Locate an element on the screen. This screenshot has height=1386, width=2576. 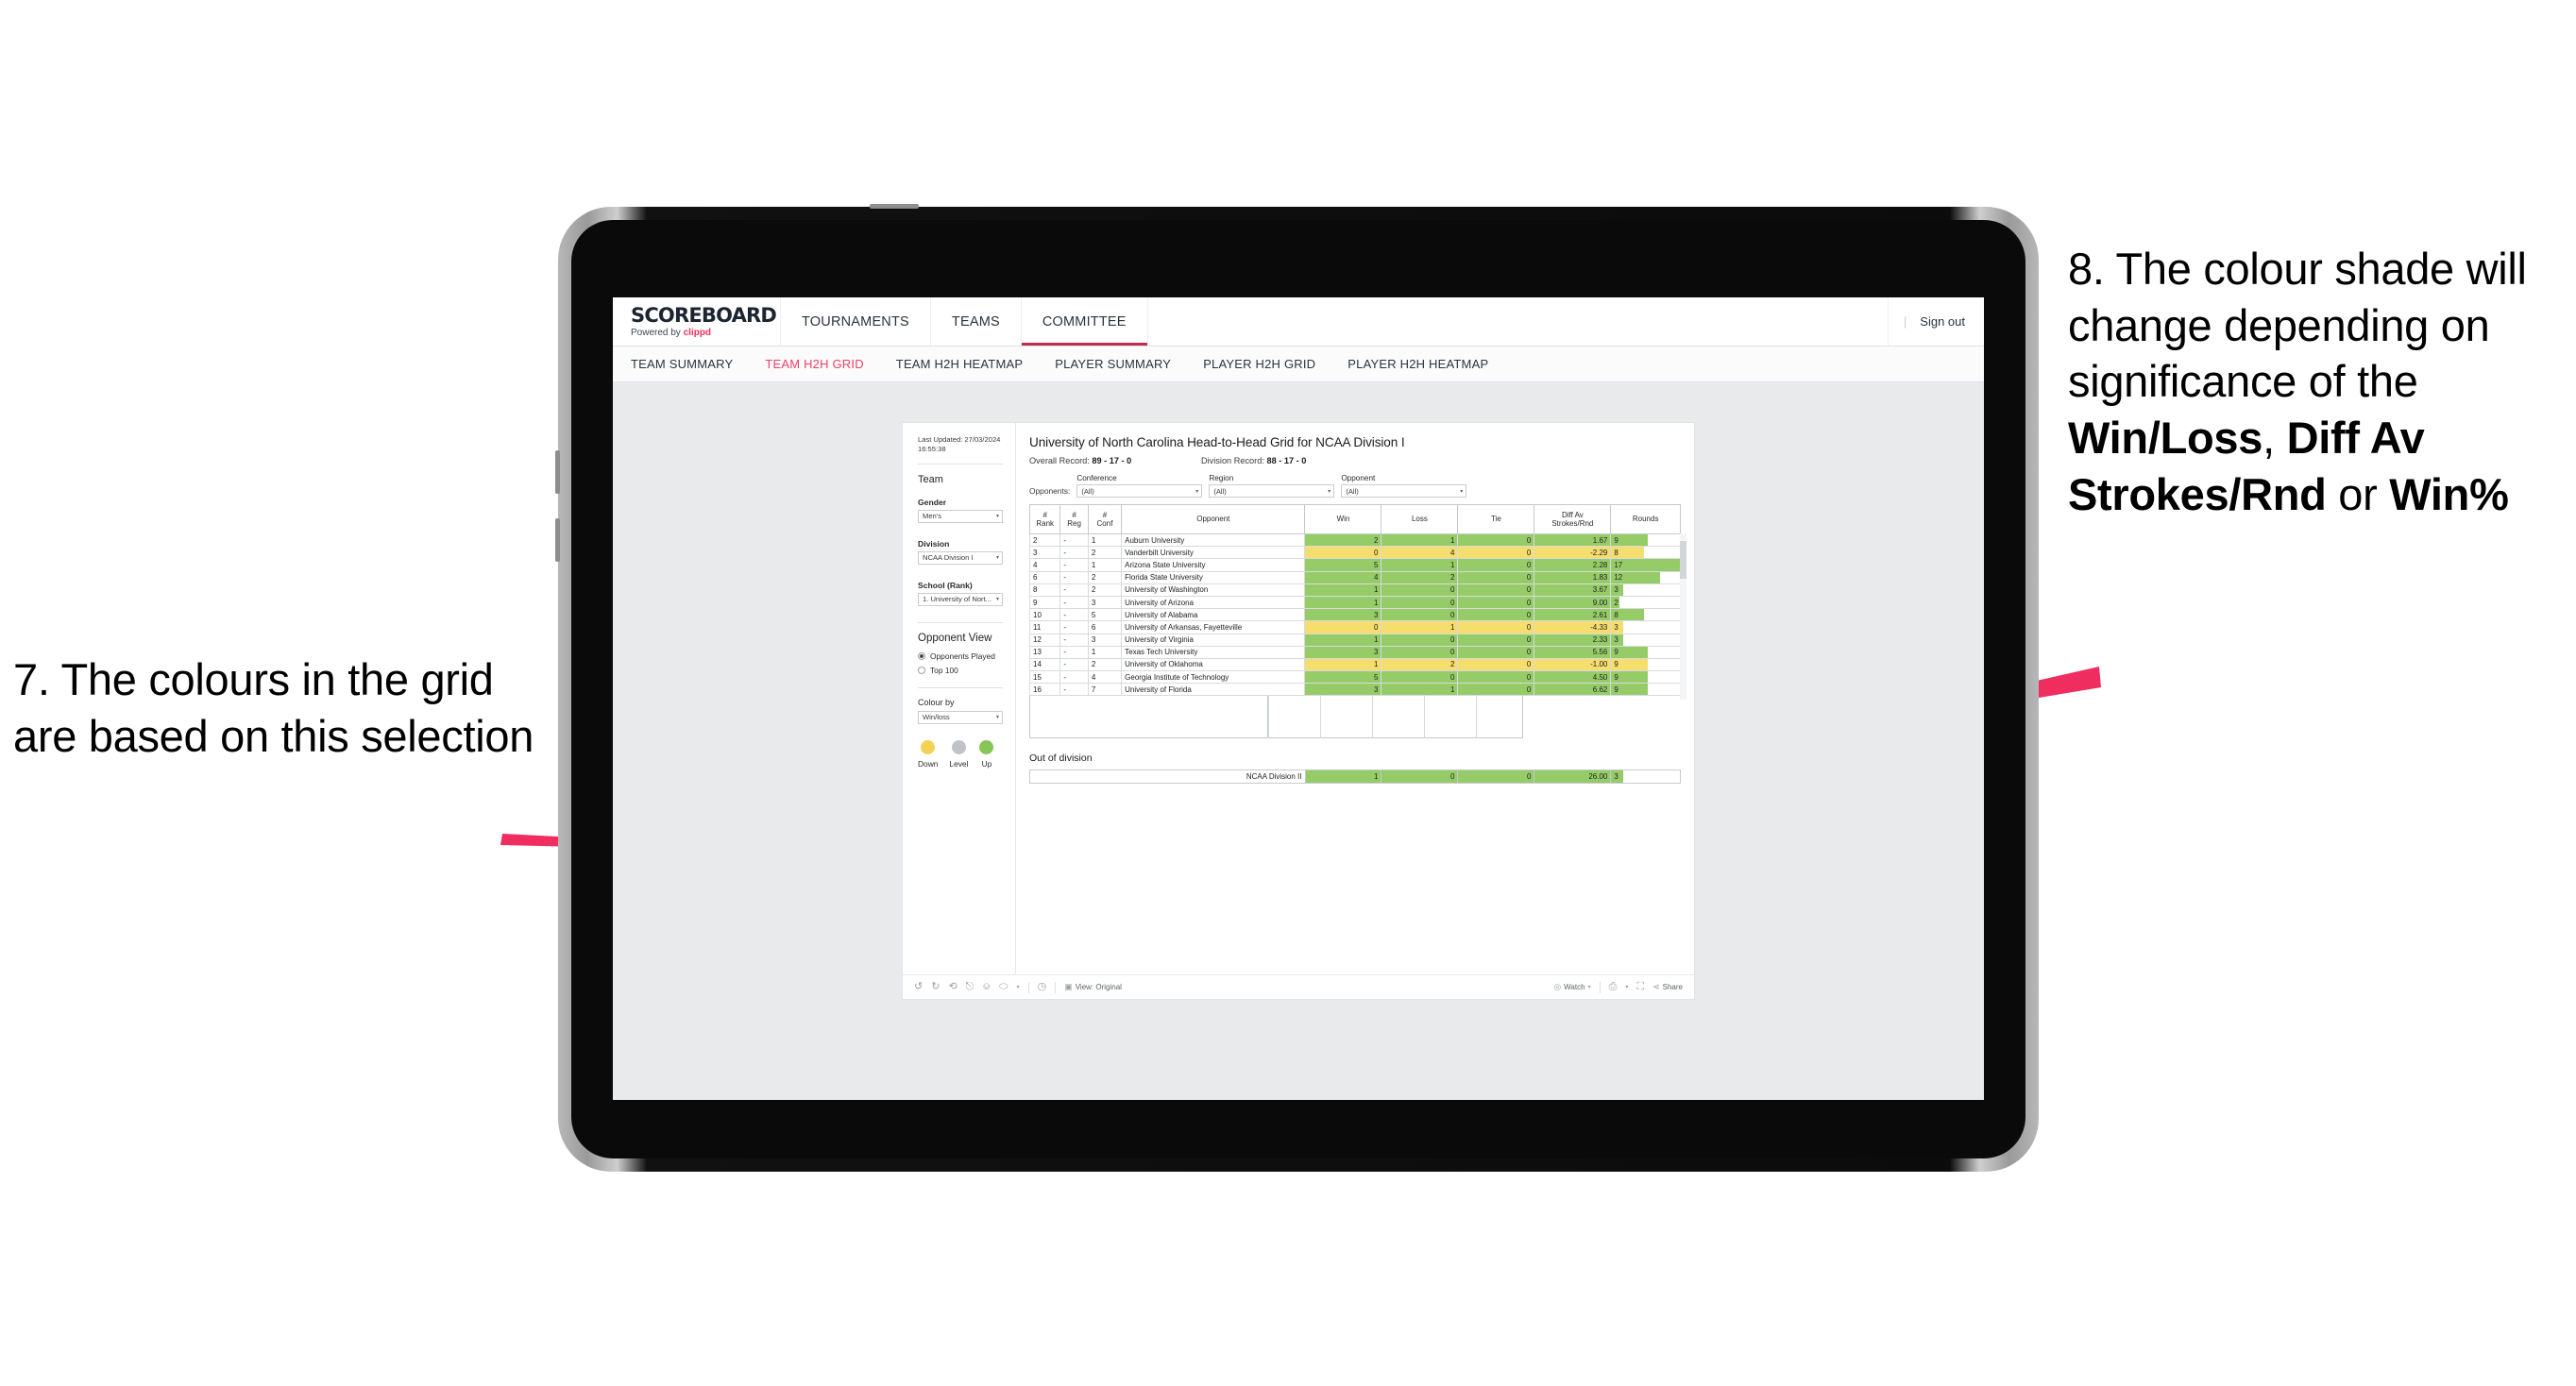
radio-top-100: Top 100 is located at coordinates (960, 670).